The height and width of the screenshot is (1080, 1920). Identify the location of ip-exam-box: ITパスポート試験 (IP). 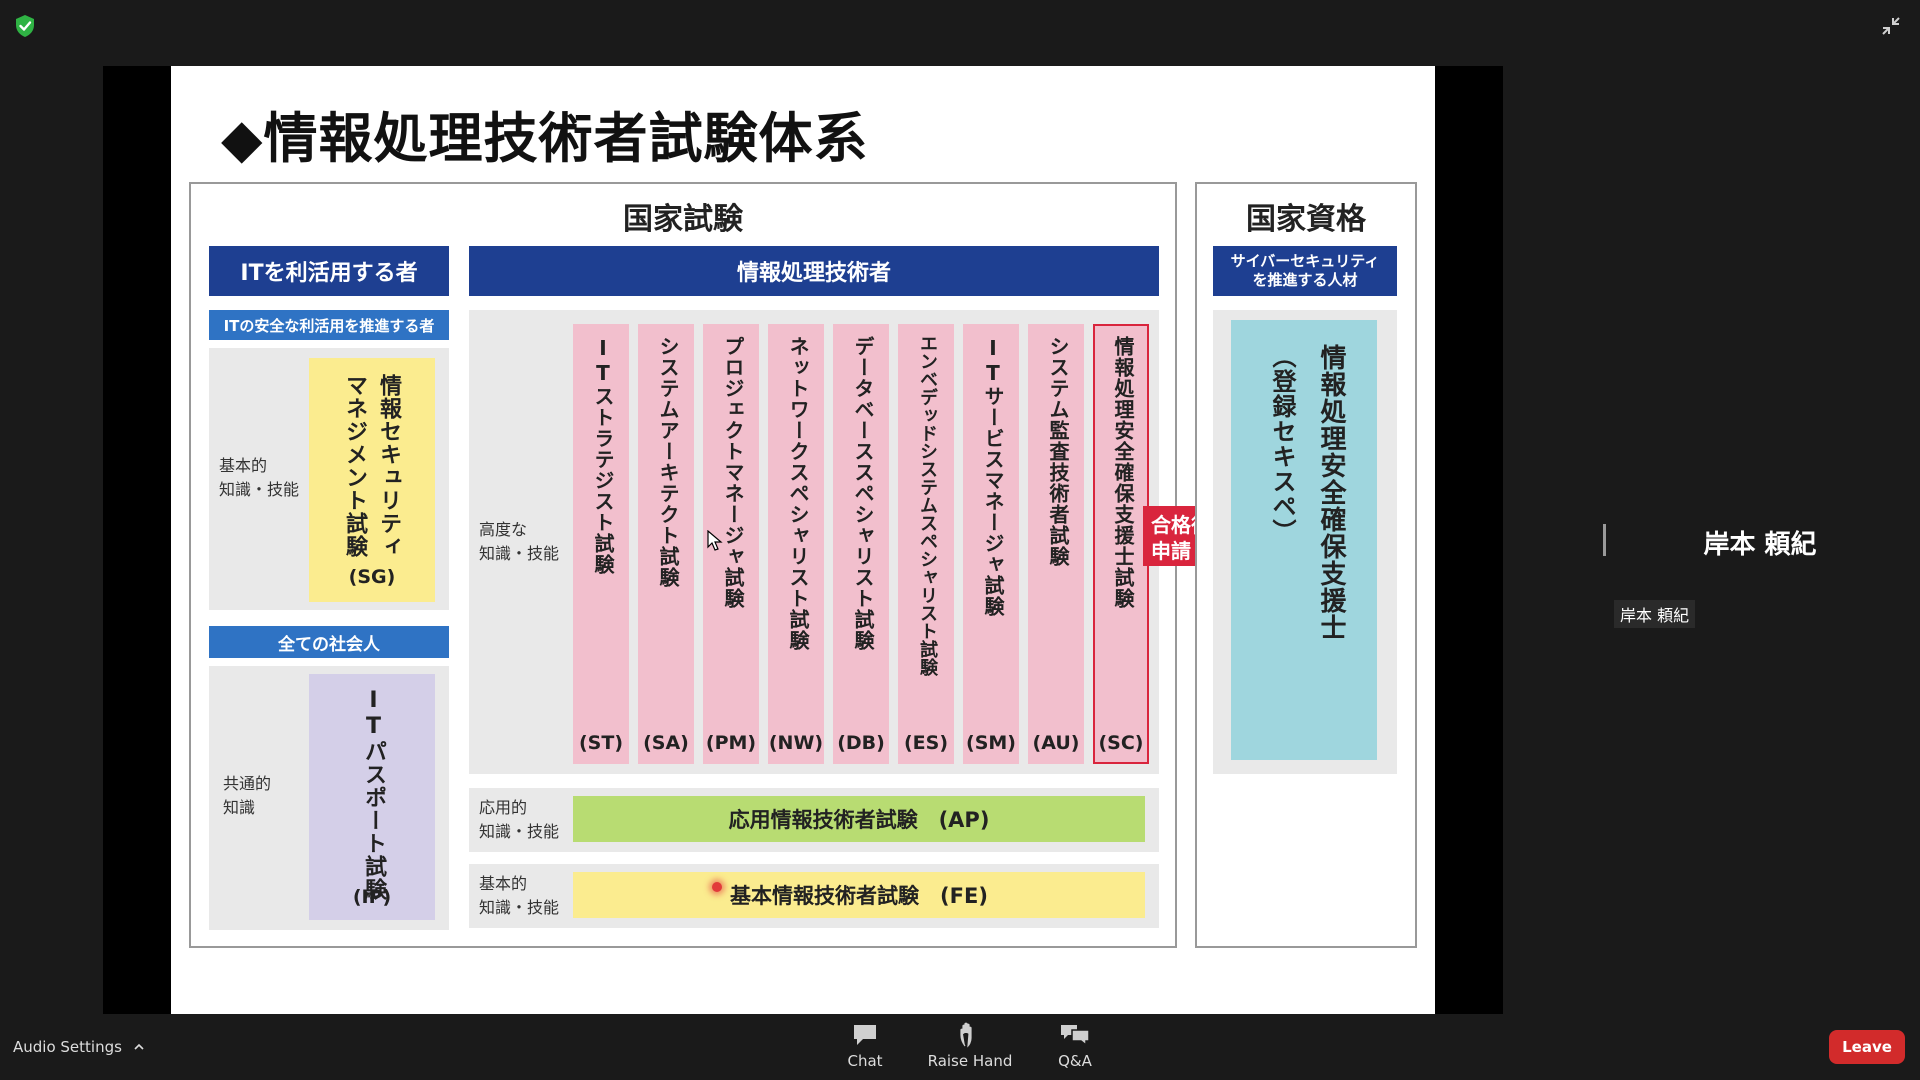
(372, 797).